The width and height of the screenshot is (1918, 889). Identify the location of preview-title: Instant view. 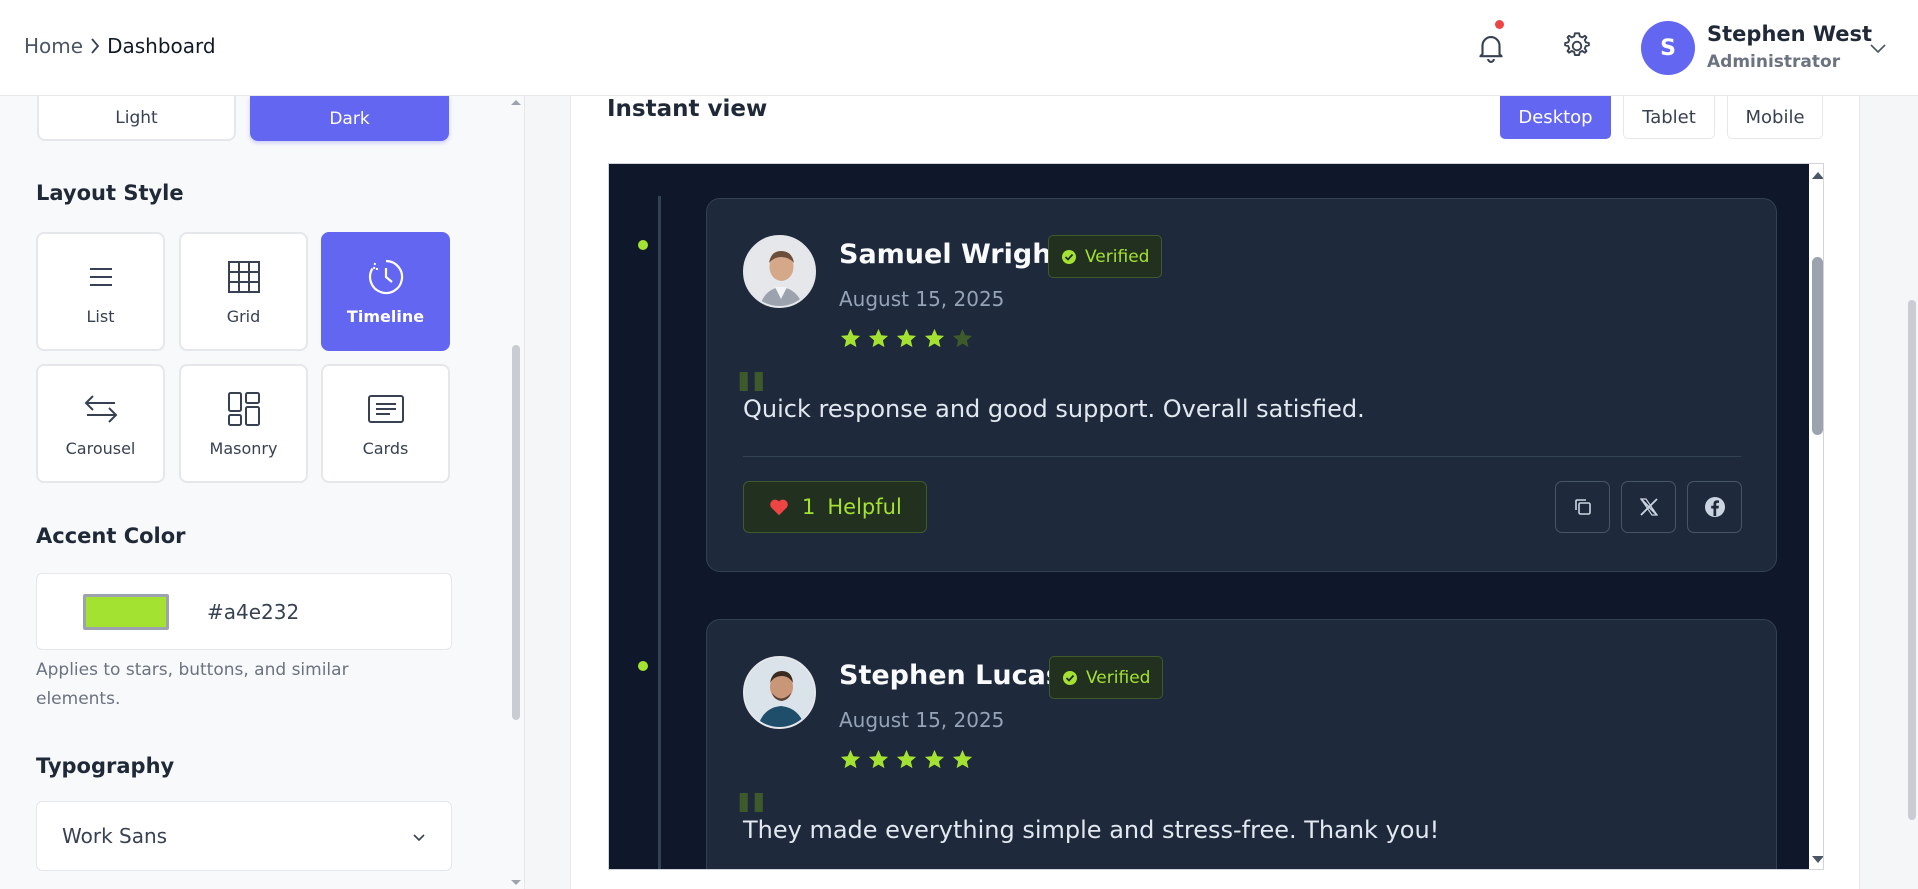
(687, 109).